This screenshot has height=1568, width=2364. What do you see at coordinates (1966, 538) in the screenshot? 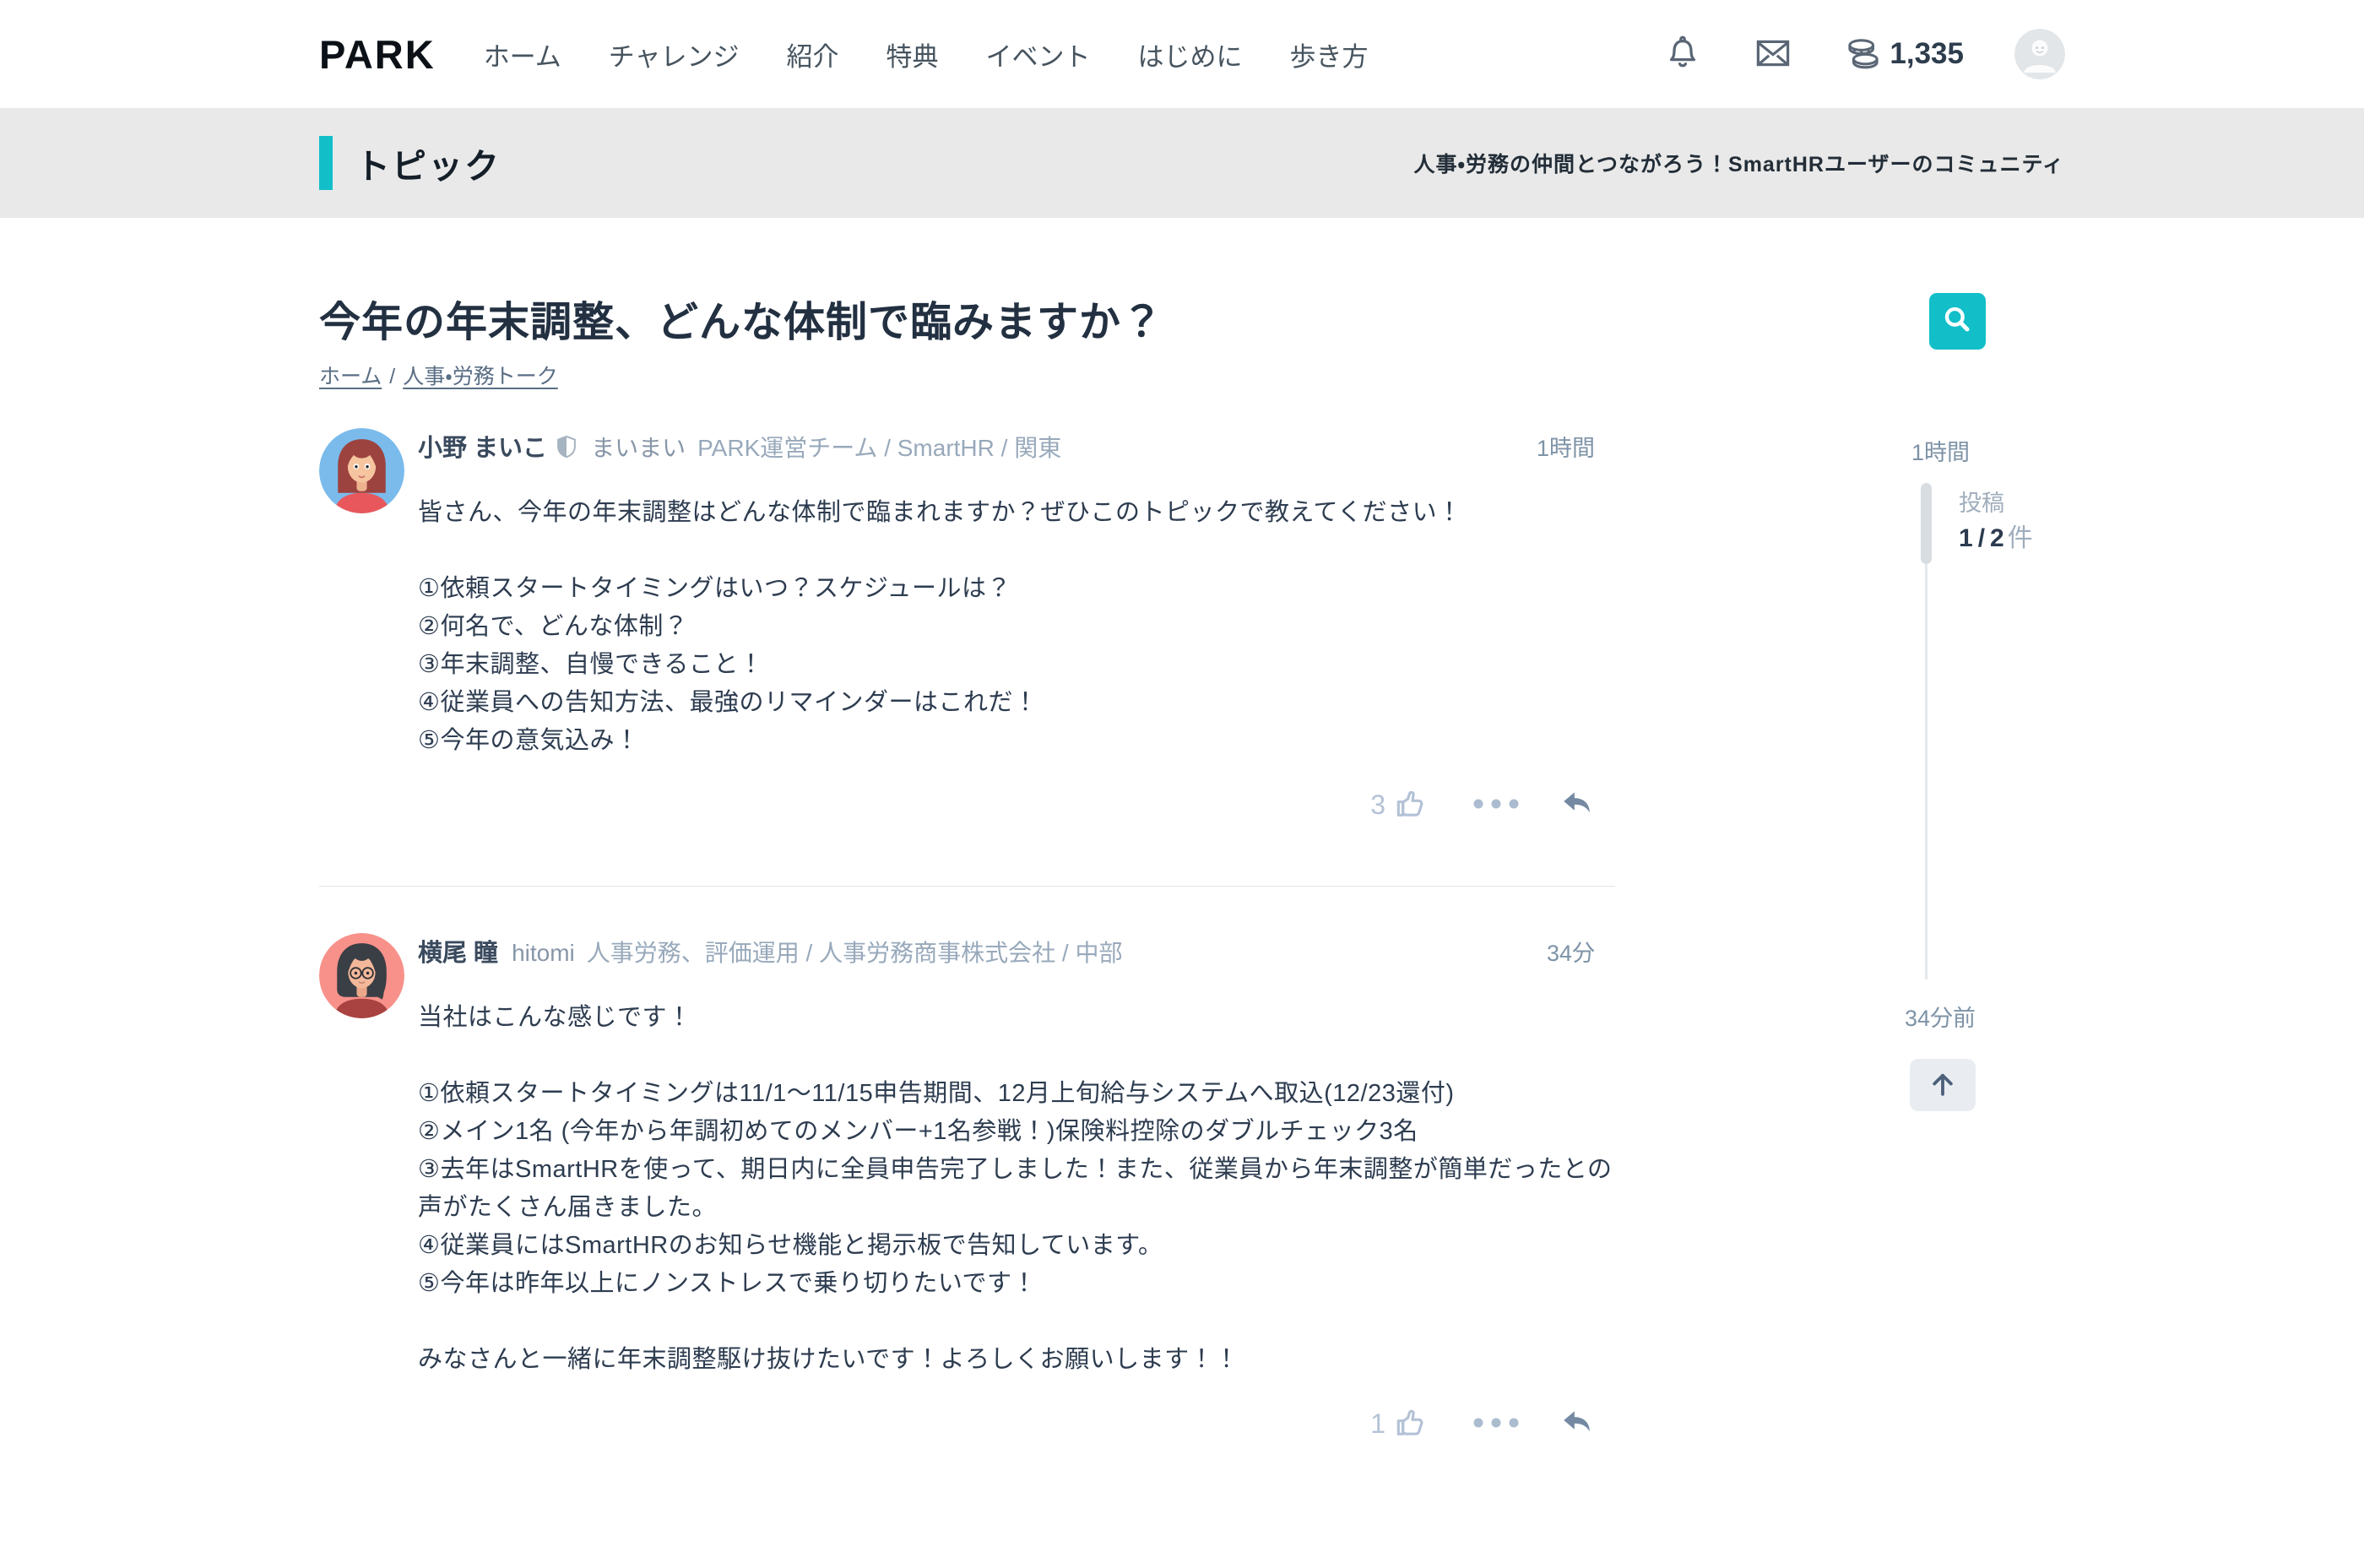
I see `counter-current: 1` at bounding box center [1966, 538].